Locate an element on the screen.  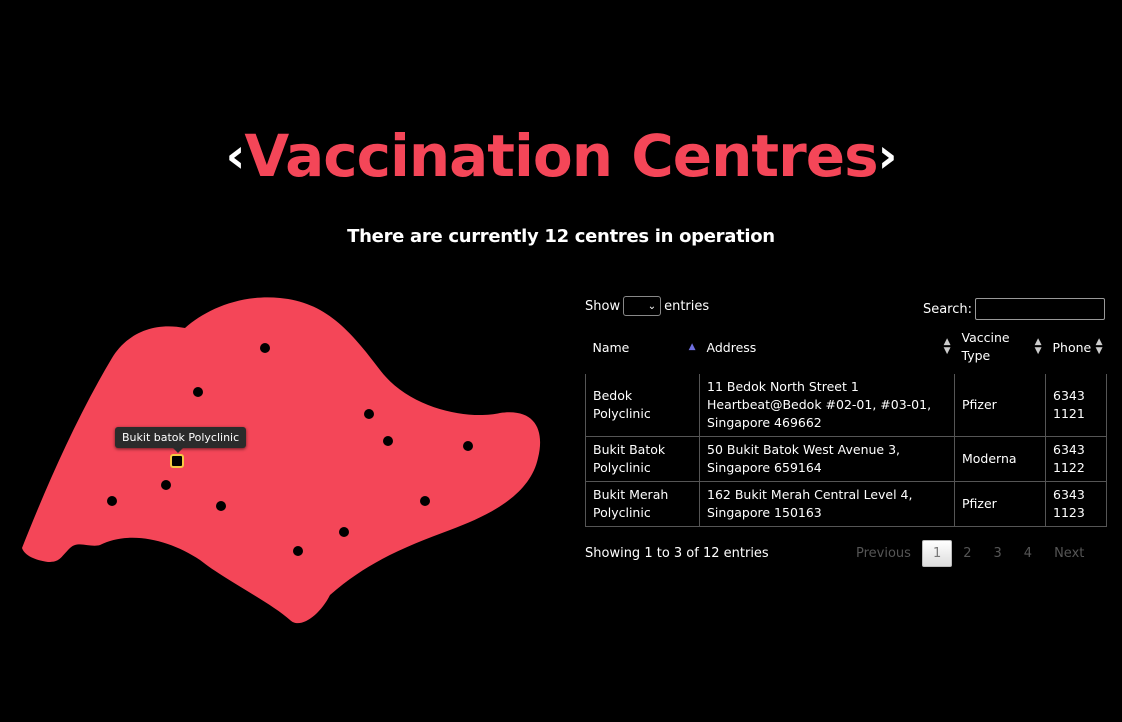
cell-name: Bukit Batok Polyclinic is located at coordinates (642, 459).